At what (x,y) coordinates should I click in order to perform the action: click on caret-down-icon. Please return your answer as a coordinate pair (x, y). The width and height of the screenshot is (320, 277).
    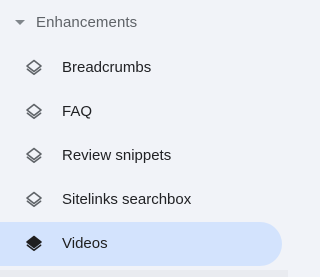
    Looking at the image, I should click on (20, 22).